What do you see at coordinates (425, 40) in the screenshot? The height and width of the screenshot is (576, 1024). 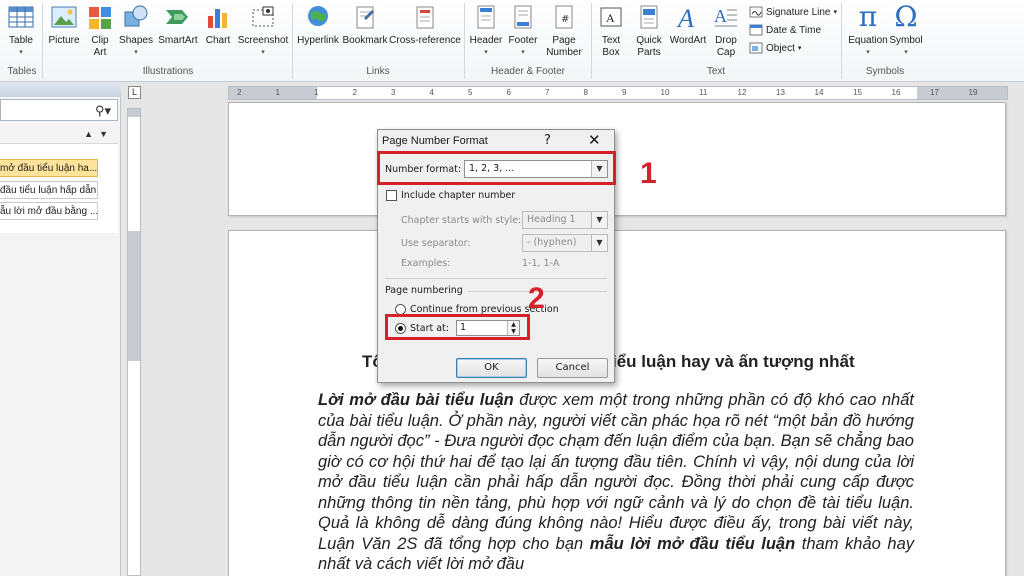 I see `cross-reference-label: Cross-reference` at bounding box center [425, 40].